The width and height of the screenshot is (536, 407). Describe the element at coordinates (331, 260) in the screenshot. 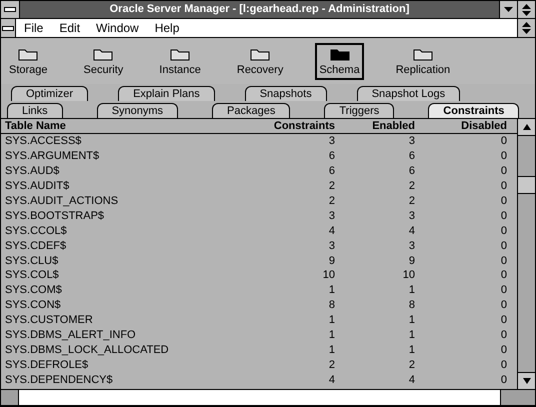

I see `table-cell-text: 9` at that location.